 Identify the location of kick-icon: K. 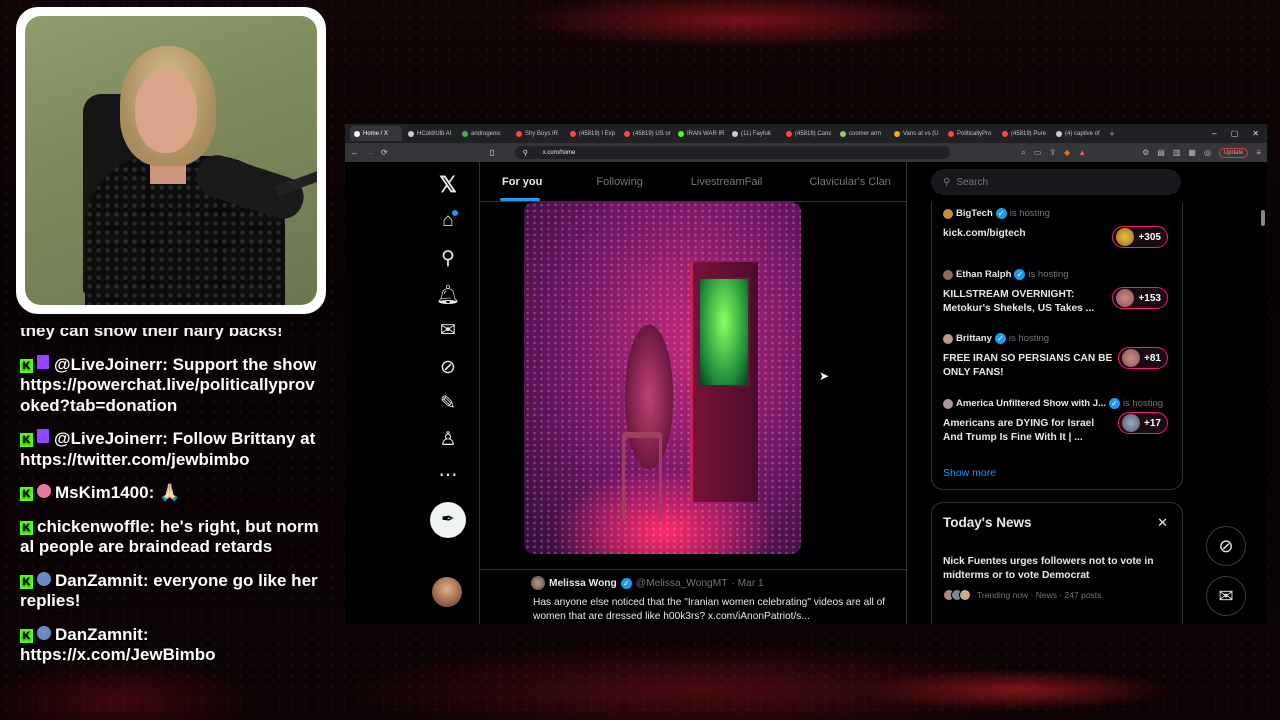
(26, 581).